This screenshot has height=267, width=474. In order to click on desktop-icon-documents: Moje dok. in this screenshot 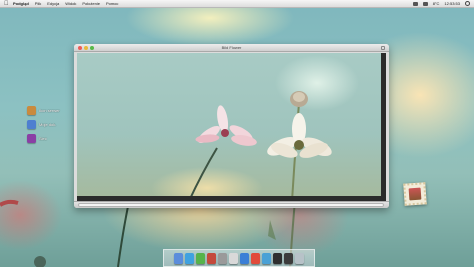, I will do `click(41, 124)`.